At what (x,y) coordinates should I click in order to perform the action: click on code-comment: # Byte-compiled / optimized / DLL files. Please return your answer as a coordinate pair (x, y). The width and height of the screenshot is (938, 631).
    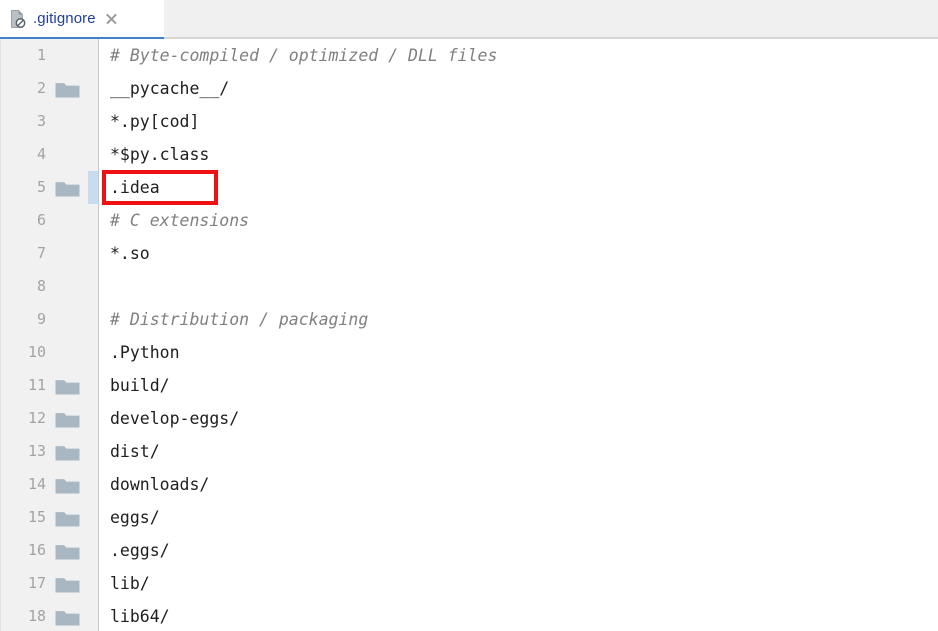
    Looking at the image, I should click on (304, 55).